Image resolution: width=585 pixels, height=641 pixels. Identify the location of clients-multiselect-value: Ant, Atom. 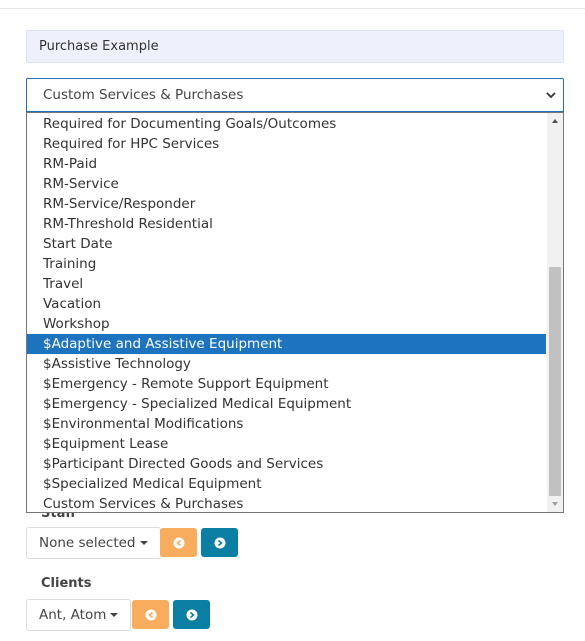
(73, 615).